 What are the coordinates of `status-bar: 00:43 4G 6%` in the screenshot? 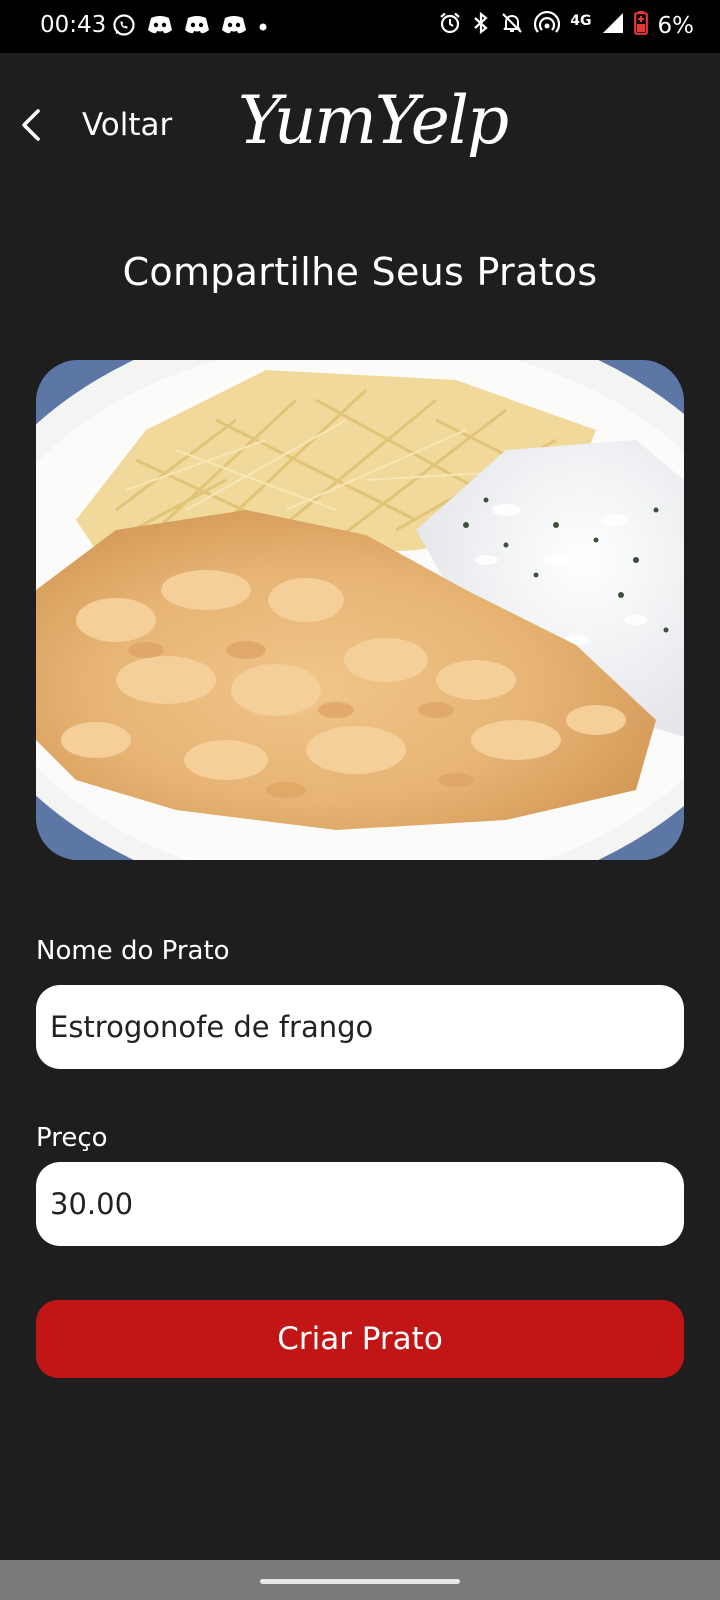 It's located at (360, 26).